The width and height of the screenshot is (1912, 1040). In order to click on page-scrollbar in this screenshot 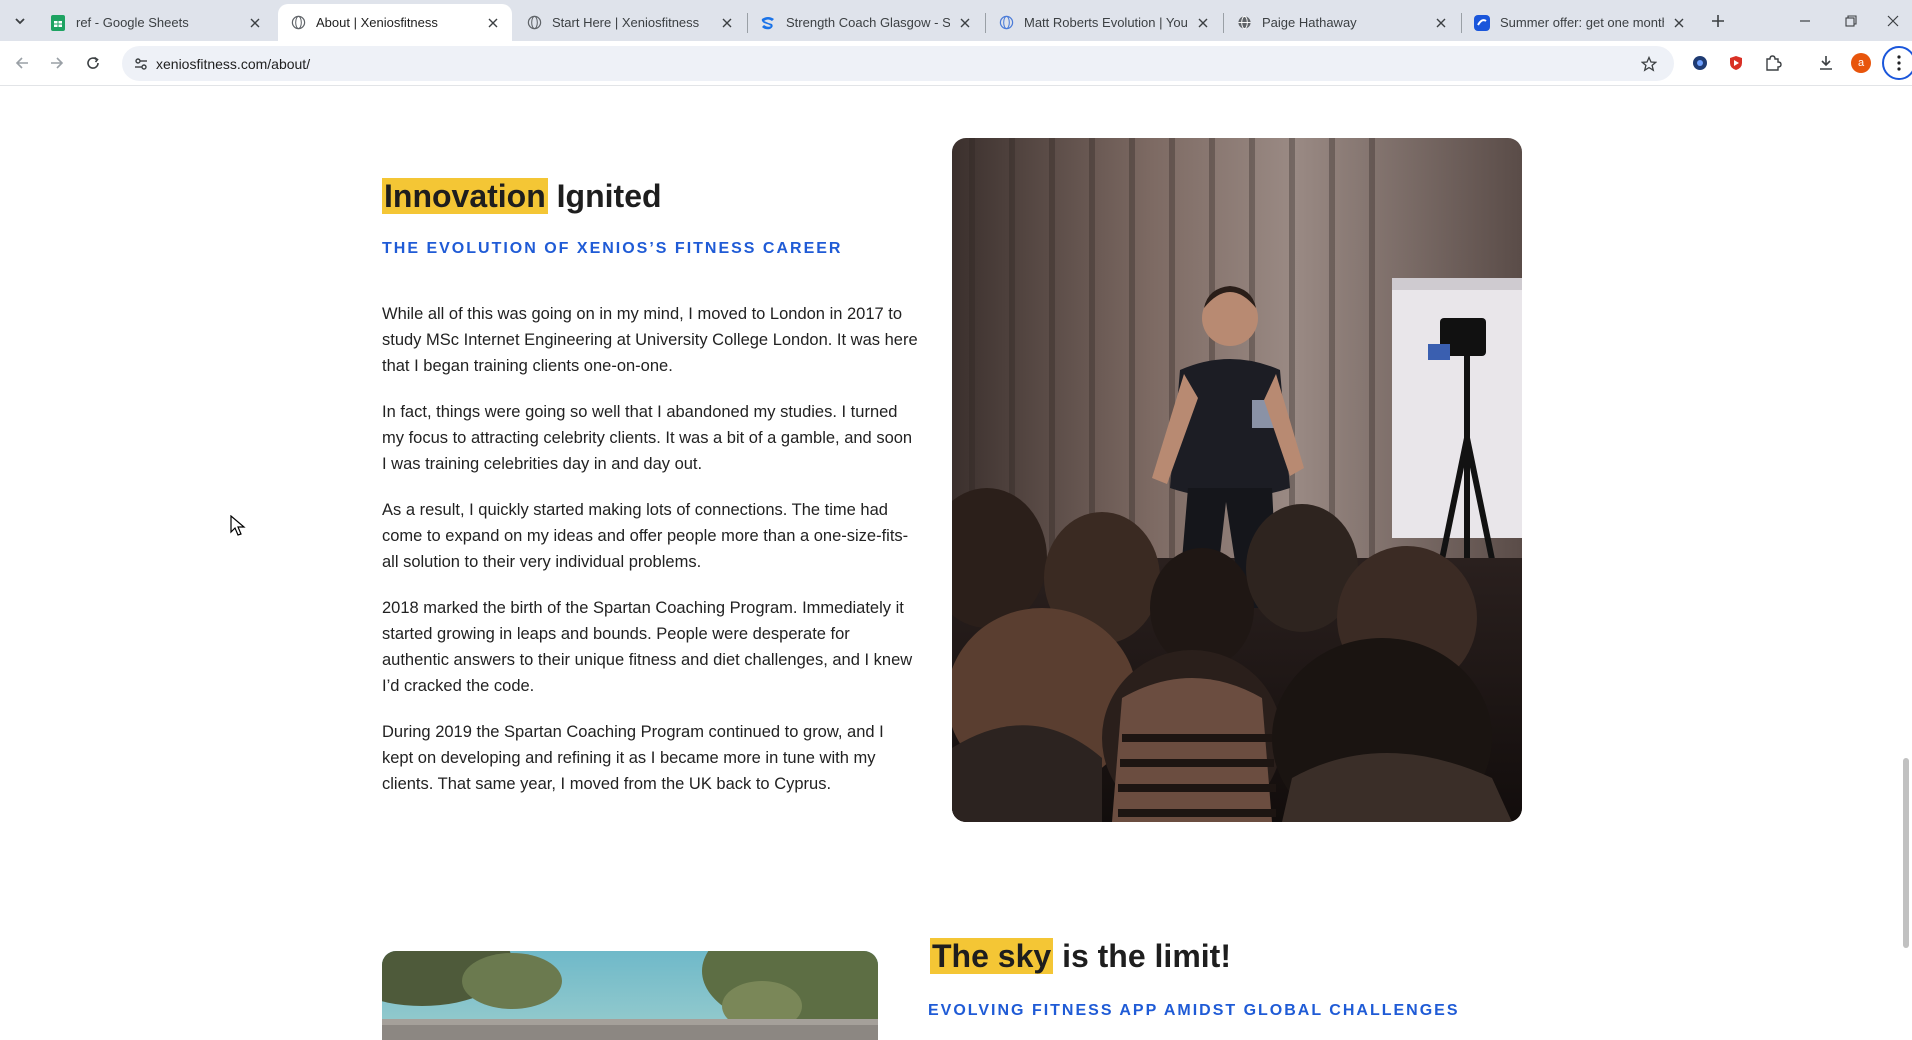, I will do `click(1905, 563)`.